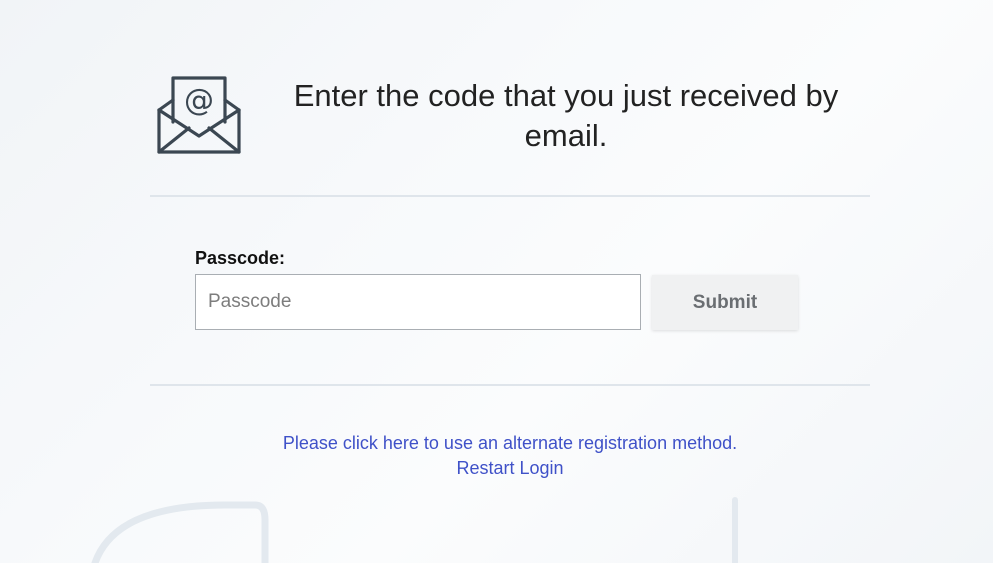 The image size is (993, 563). I want to click on email-envelope-at-icon: @, so click(199, 115).